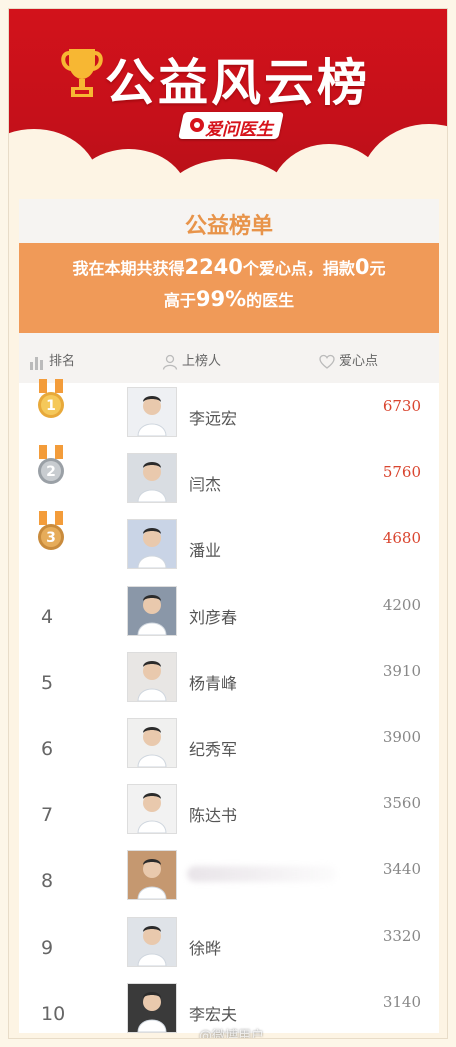 The height and width of the screenshot is (1047, 456). I want to click on table-row: 1 李远宏 6730, so click(229, 414).